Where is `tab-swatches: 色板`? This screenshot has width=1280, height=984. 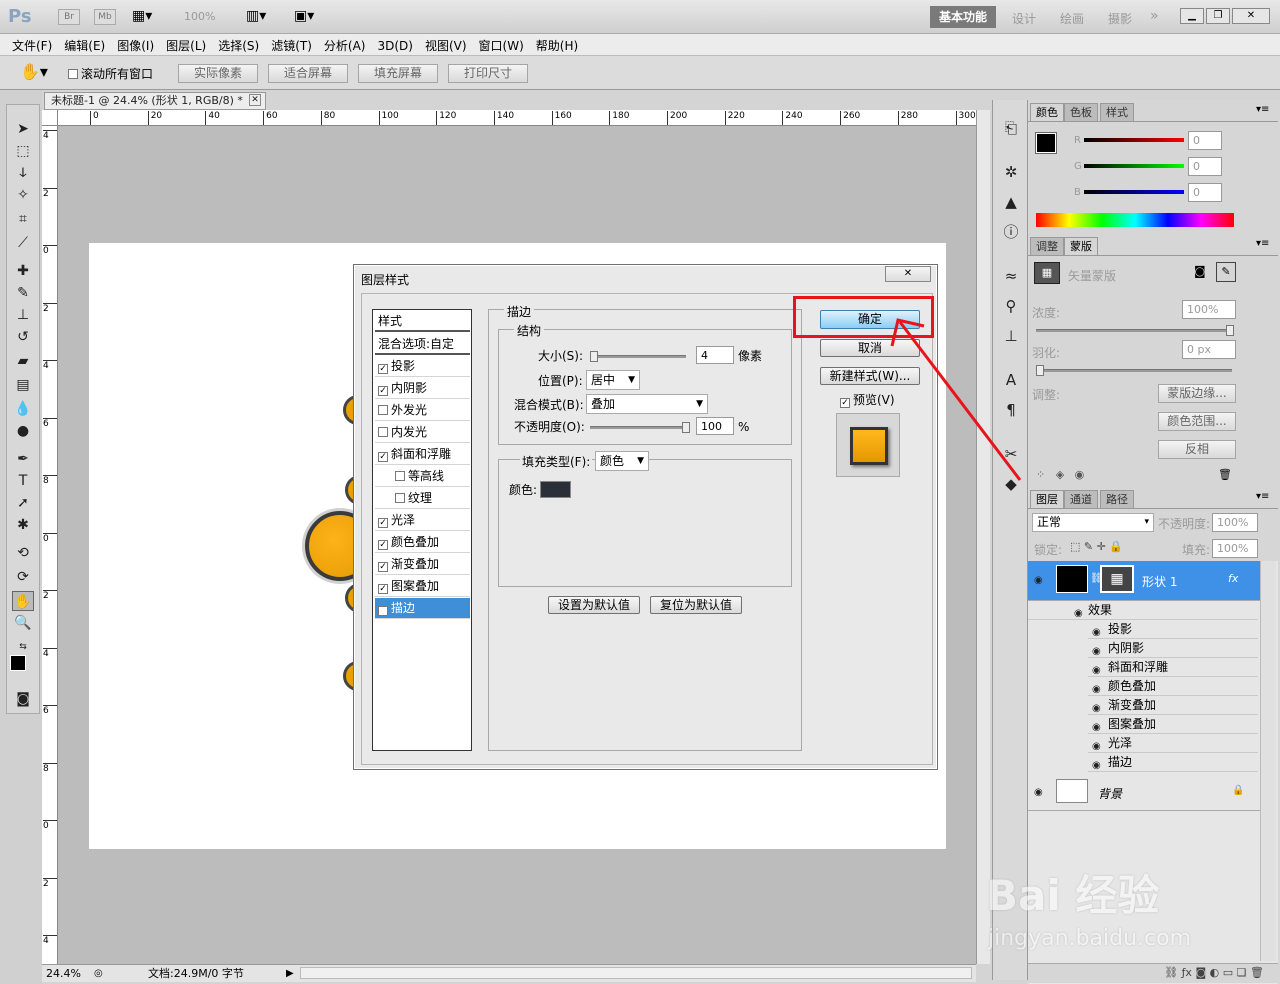
tab-swatches: 色板 is located at coordinates (1081, 112).